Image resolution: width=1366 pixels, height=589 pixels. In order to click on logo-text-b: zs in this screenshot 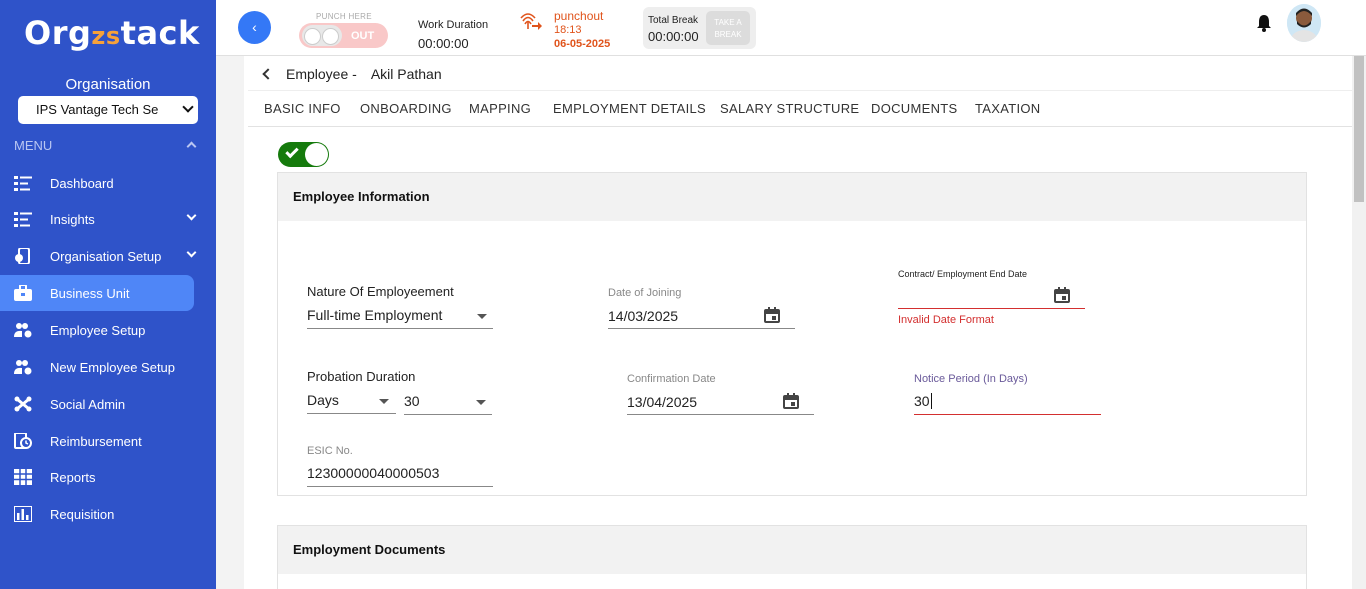, I will do `click(106, 36)`.